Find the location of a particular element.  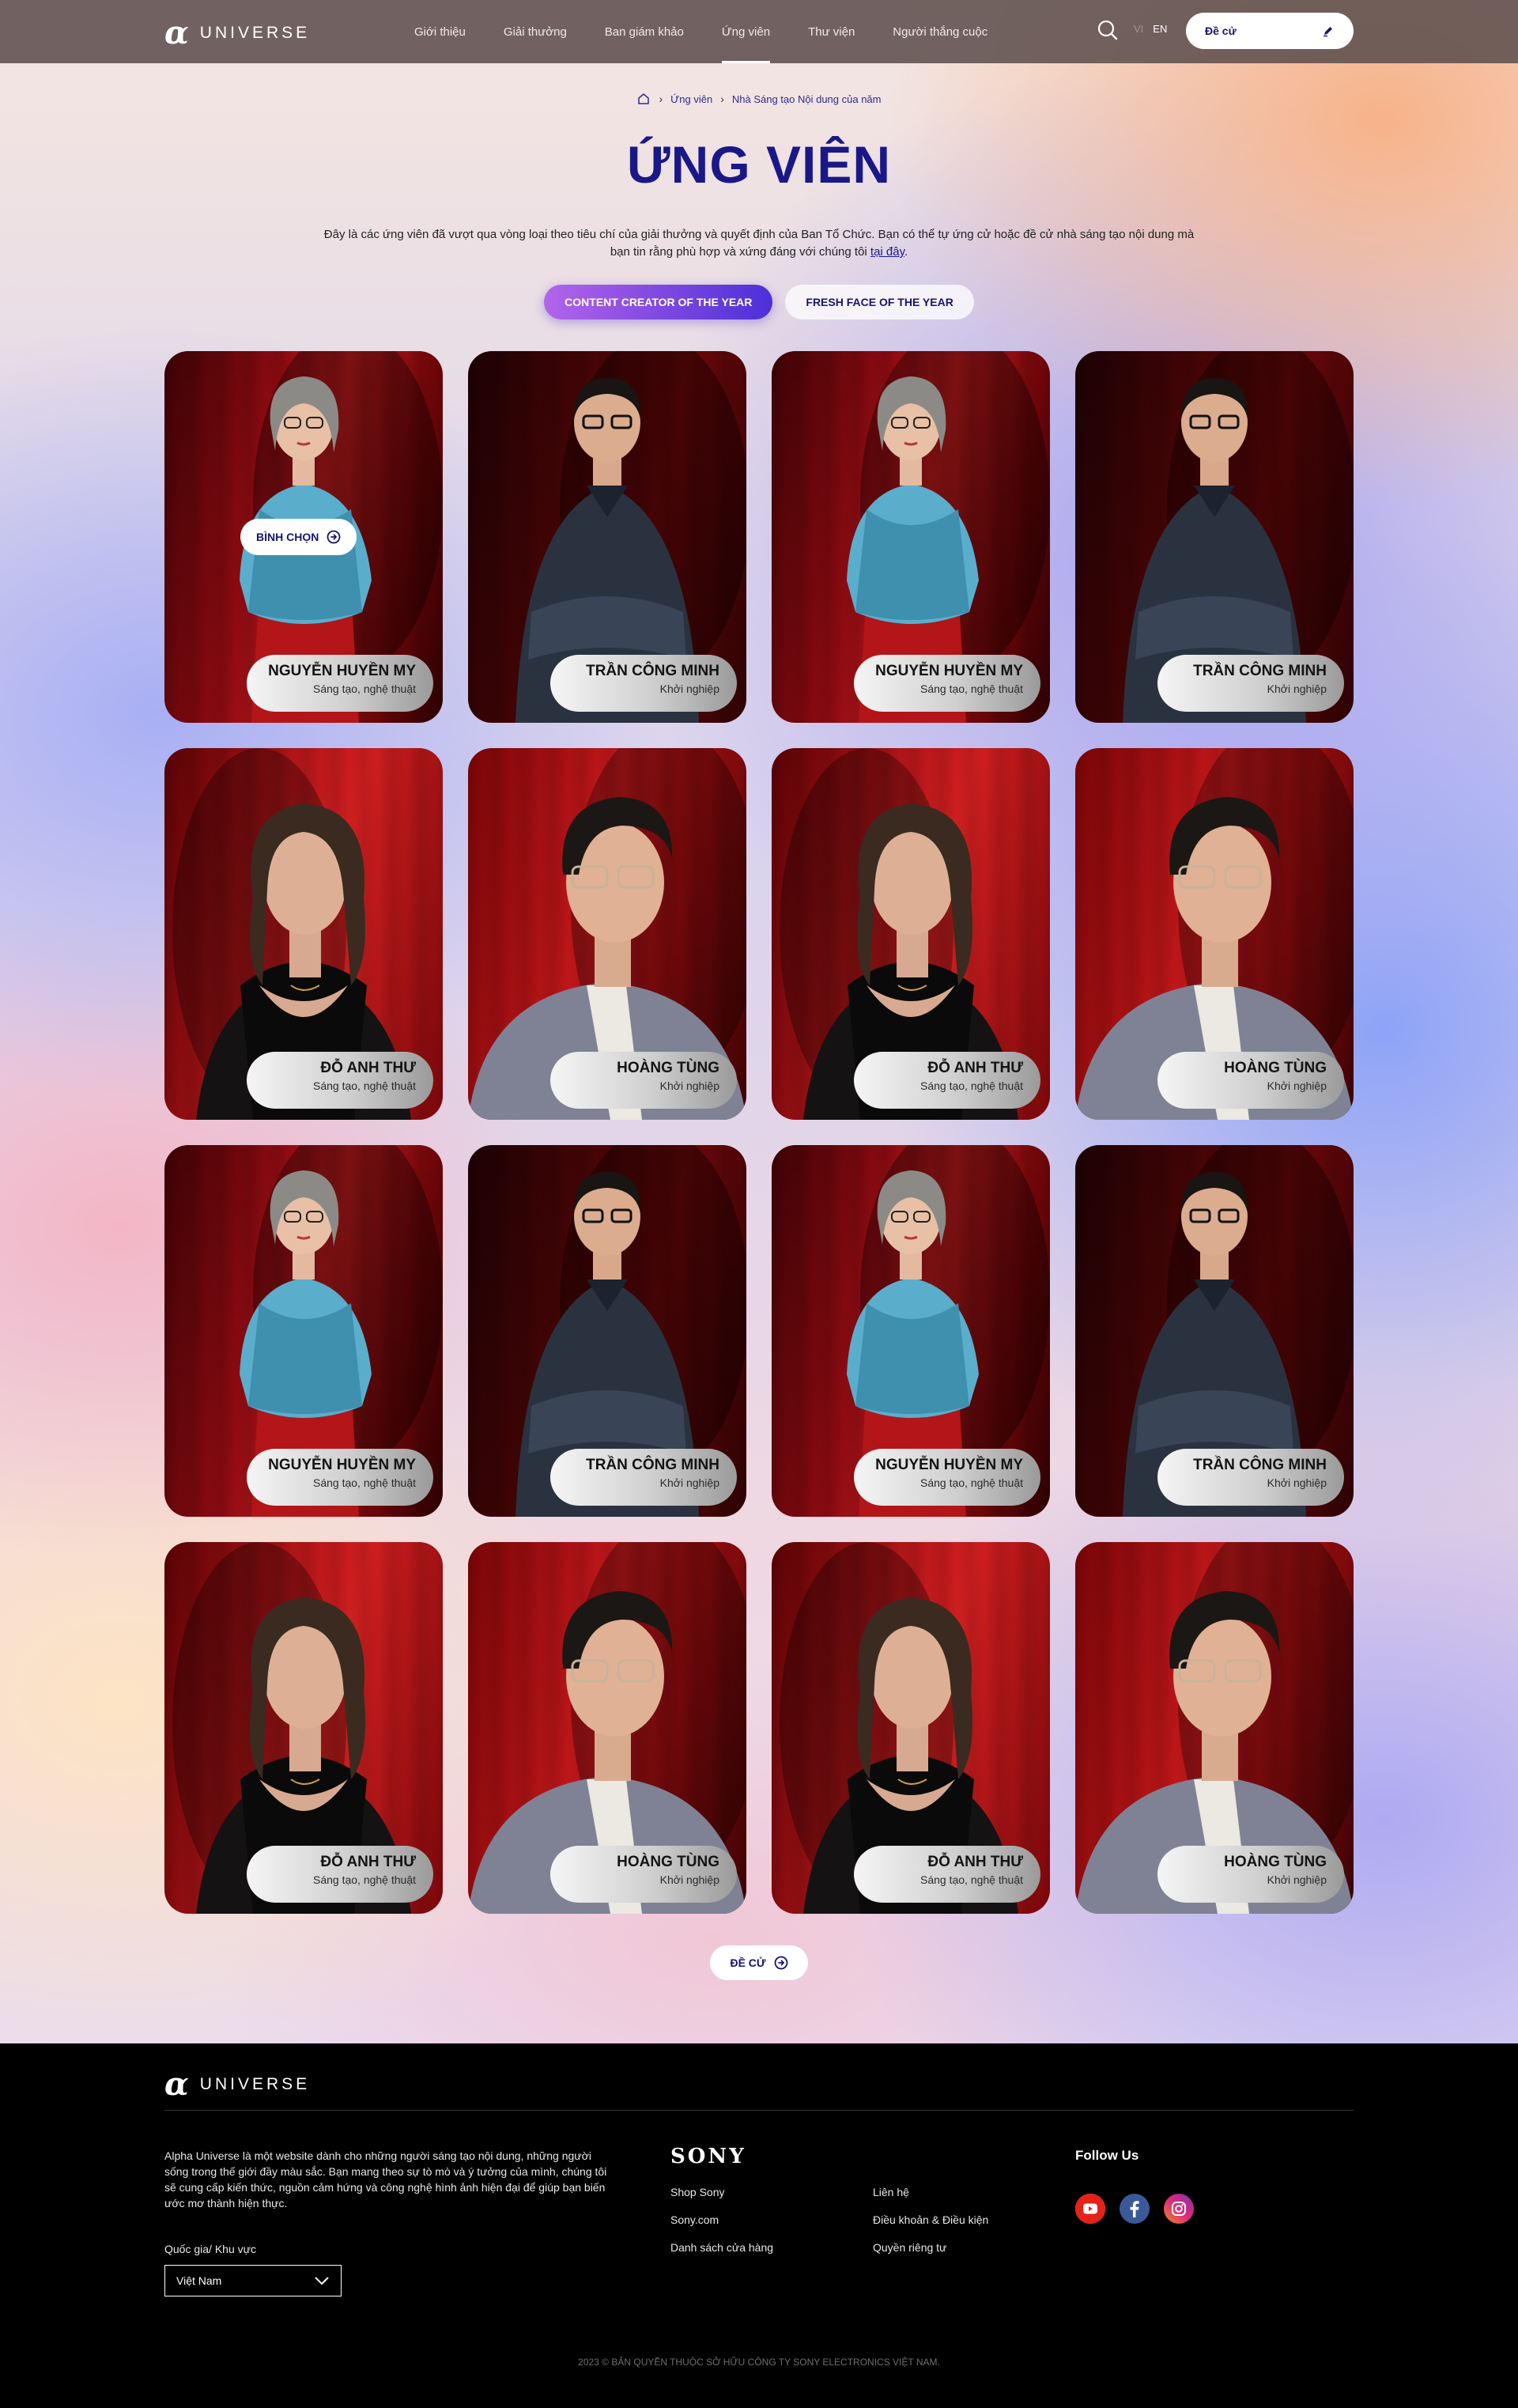

nav-item-nguoi-thang-cuoc: Người thắng cuộc is located at coordinates (940, 31).